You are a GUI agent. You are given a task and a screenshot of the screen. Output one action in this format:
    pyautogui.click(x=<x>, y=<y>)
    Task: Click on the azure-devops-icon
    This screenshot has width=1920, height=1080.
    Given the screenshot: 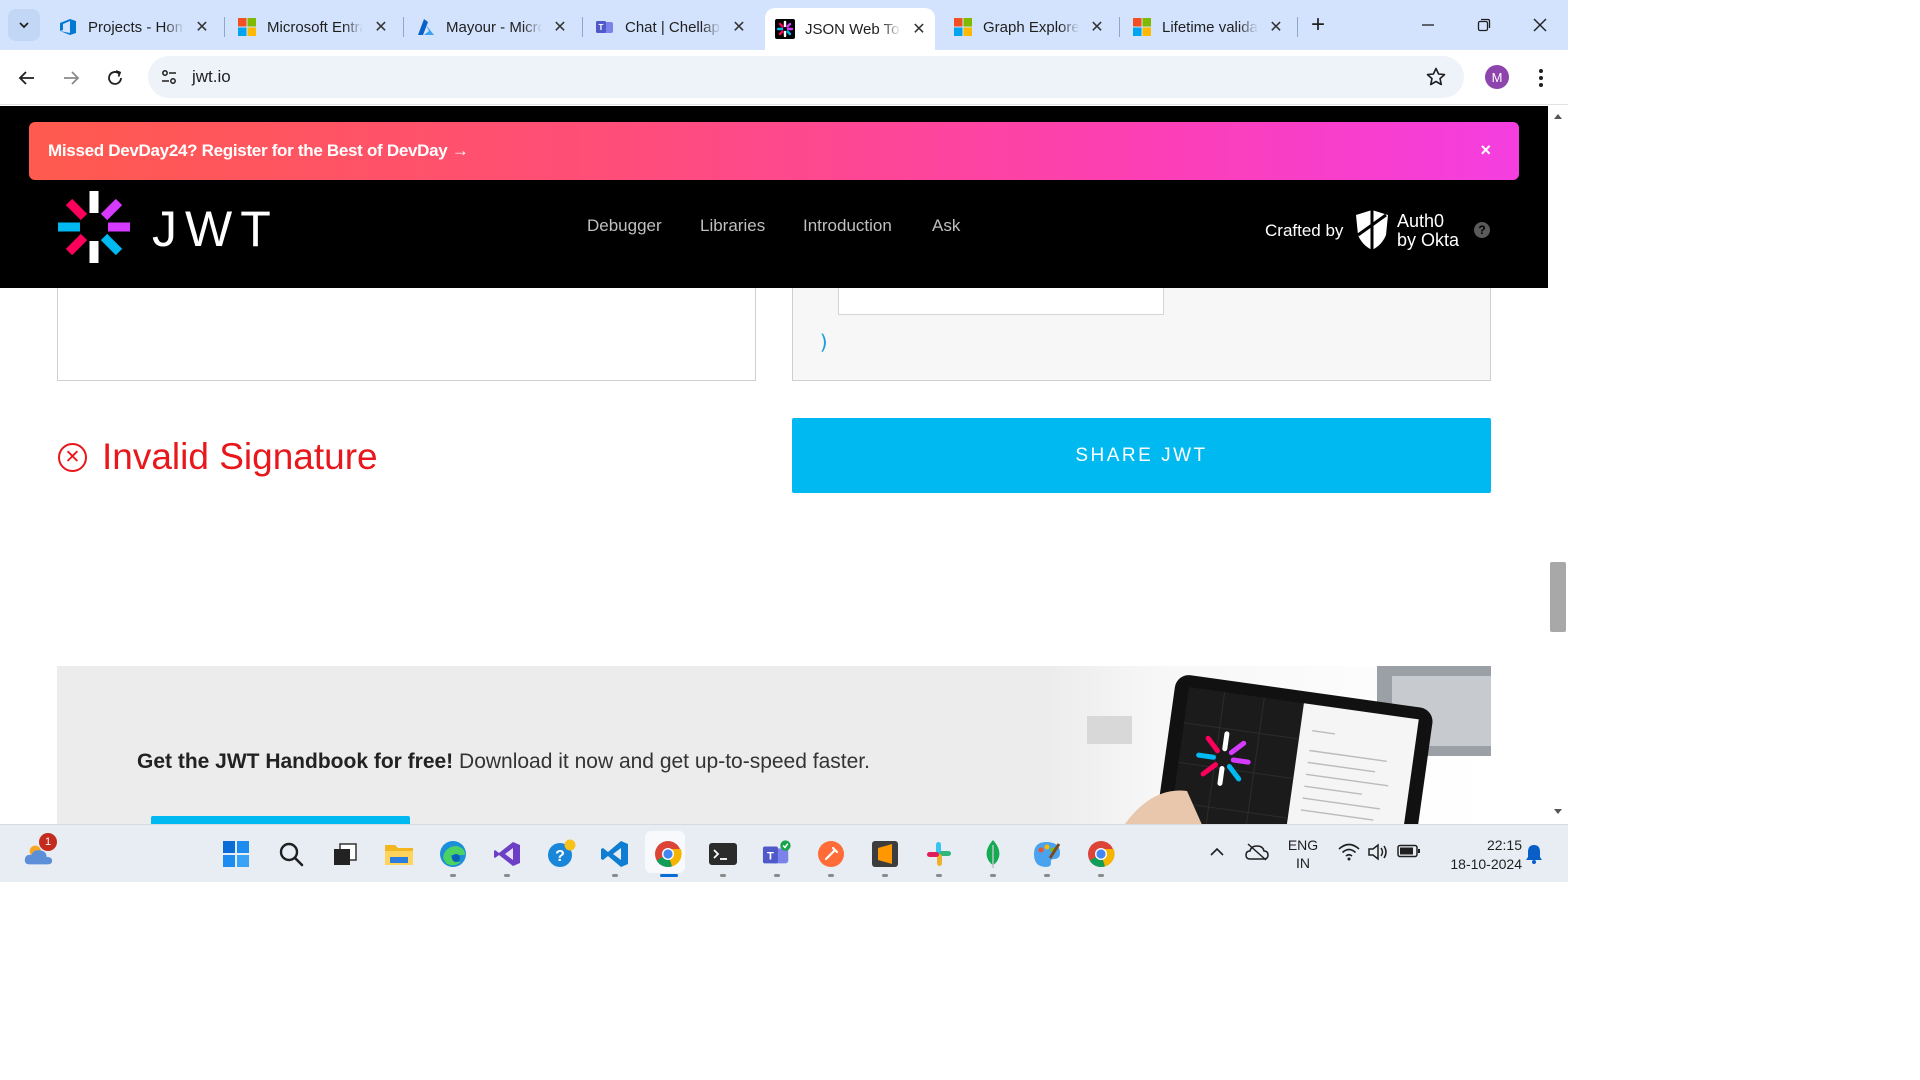 What is the action you would take?
    pyautogui.click(x=68, y=27)
    